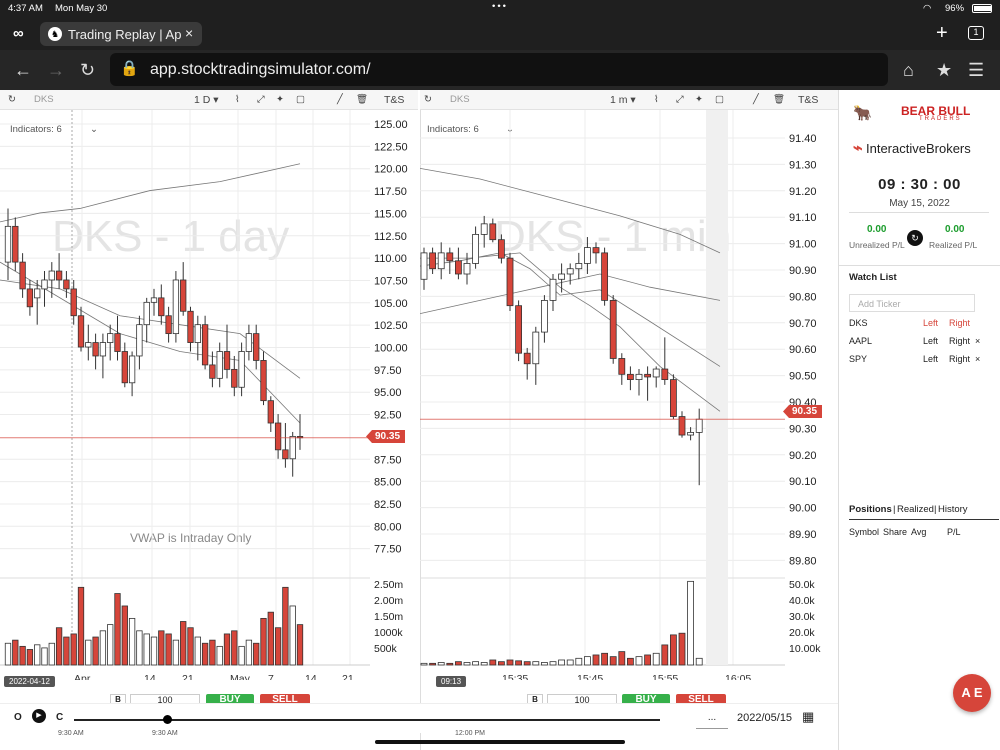 The width and height of the screenshot is (1000, 750). Describe the element at coordinates (367, 720) in the screenshot. I see `replay-timeline-track` at that location.